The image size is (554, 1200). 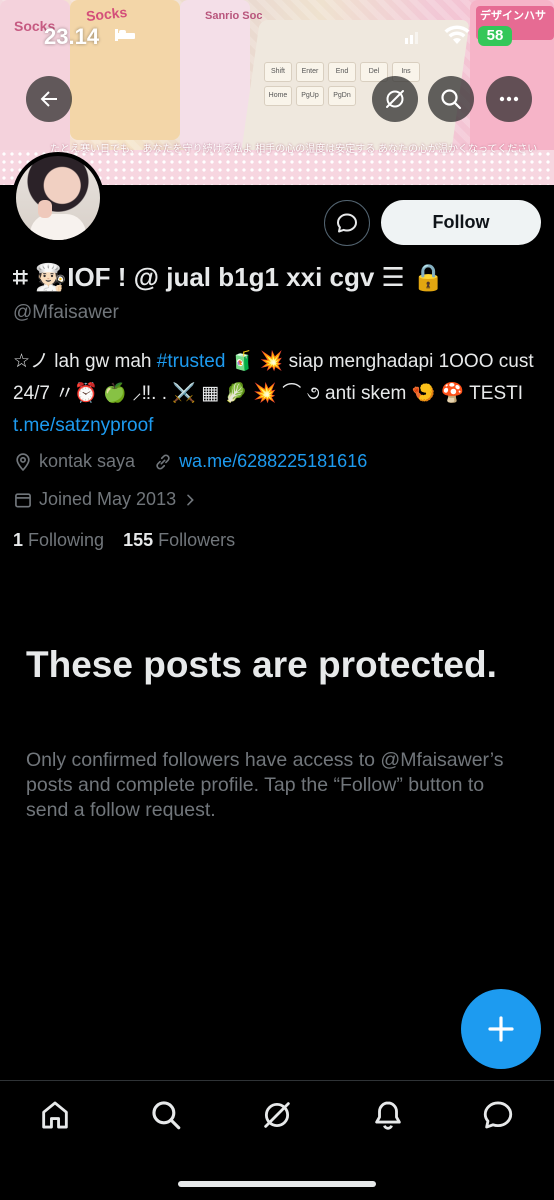 I want to click on nav-messages, so click(x=498, y=1115).